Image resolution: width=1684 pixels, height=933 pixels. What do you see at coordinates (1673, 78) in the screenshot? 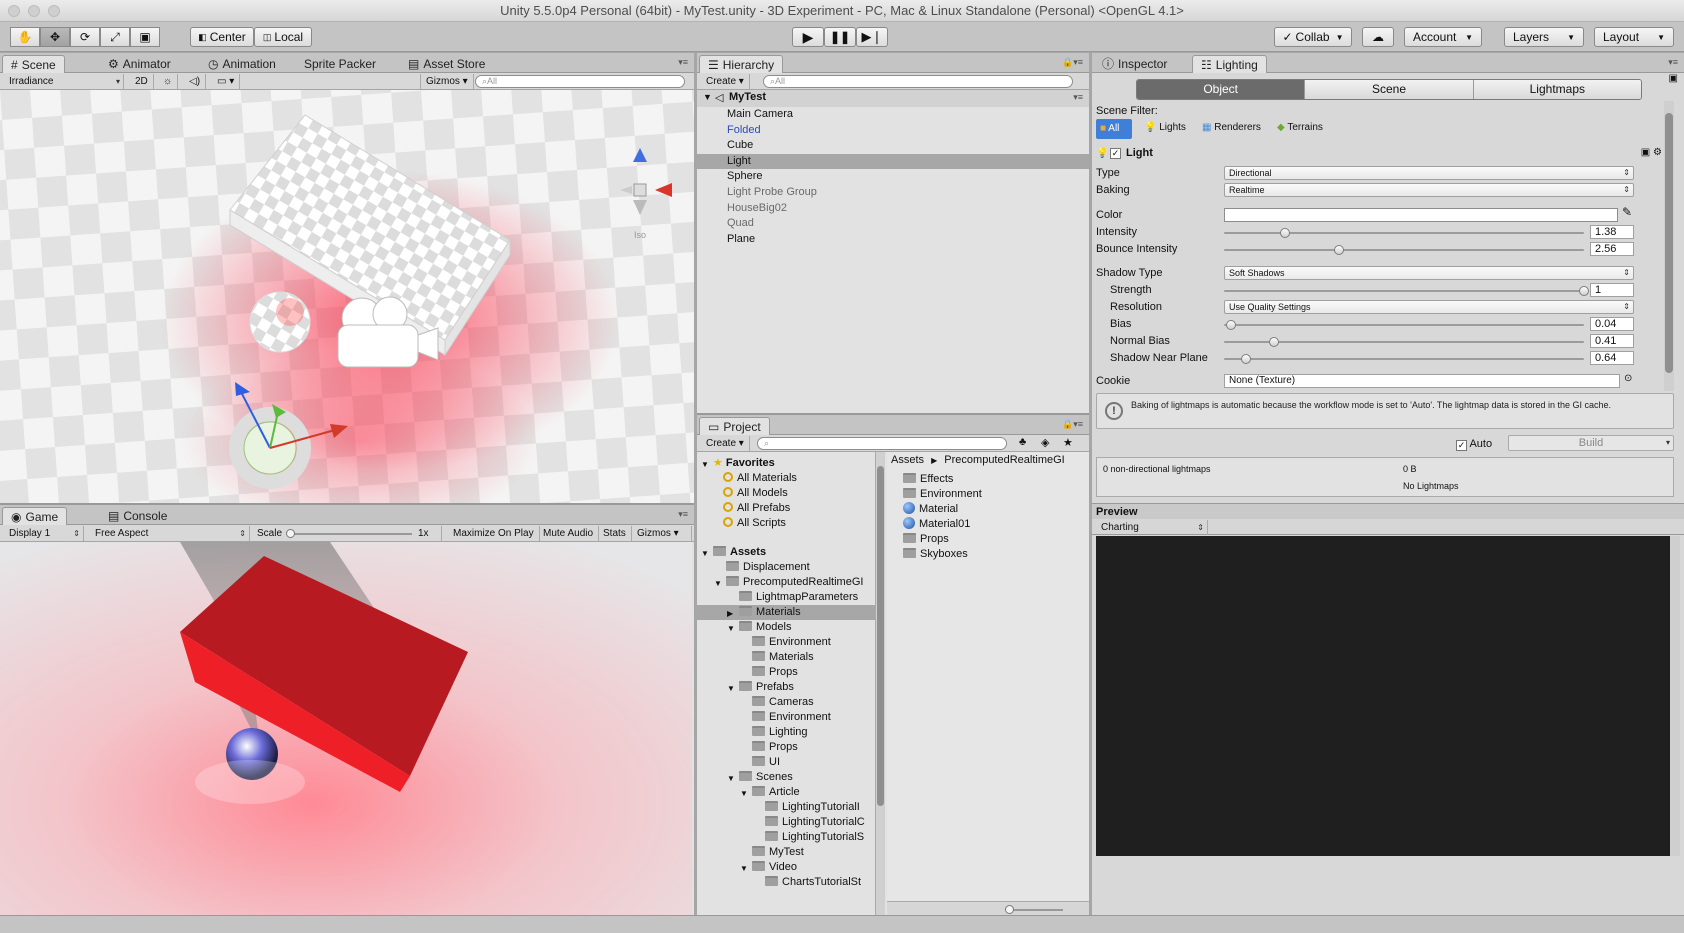
I see `help-book-icon: ▣` at bounding box center [1673, 78].